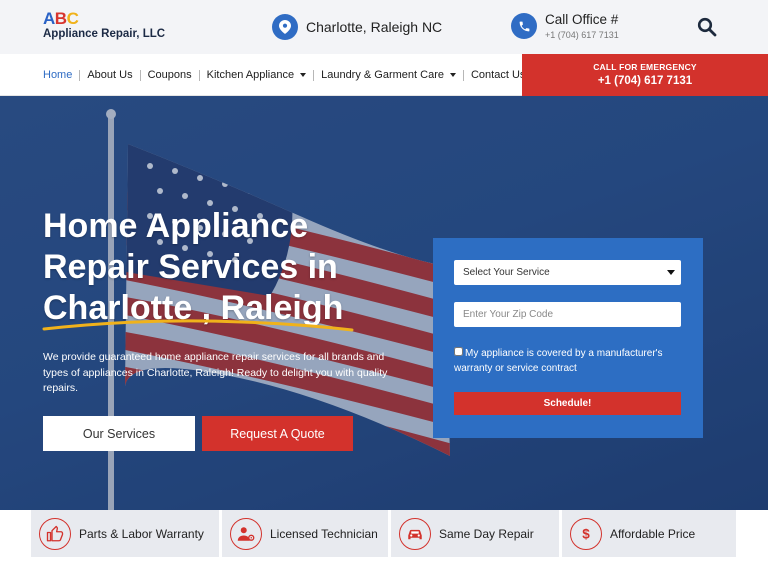  I want to click on location-info: Charlotte, Raleigh NC, so click(357, 27).